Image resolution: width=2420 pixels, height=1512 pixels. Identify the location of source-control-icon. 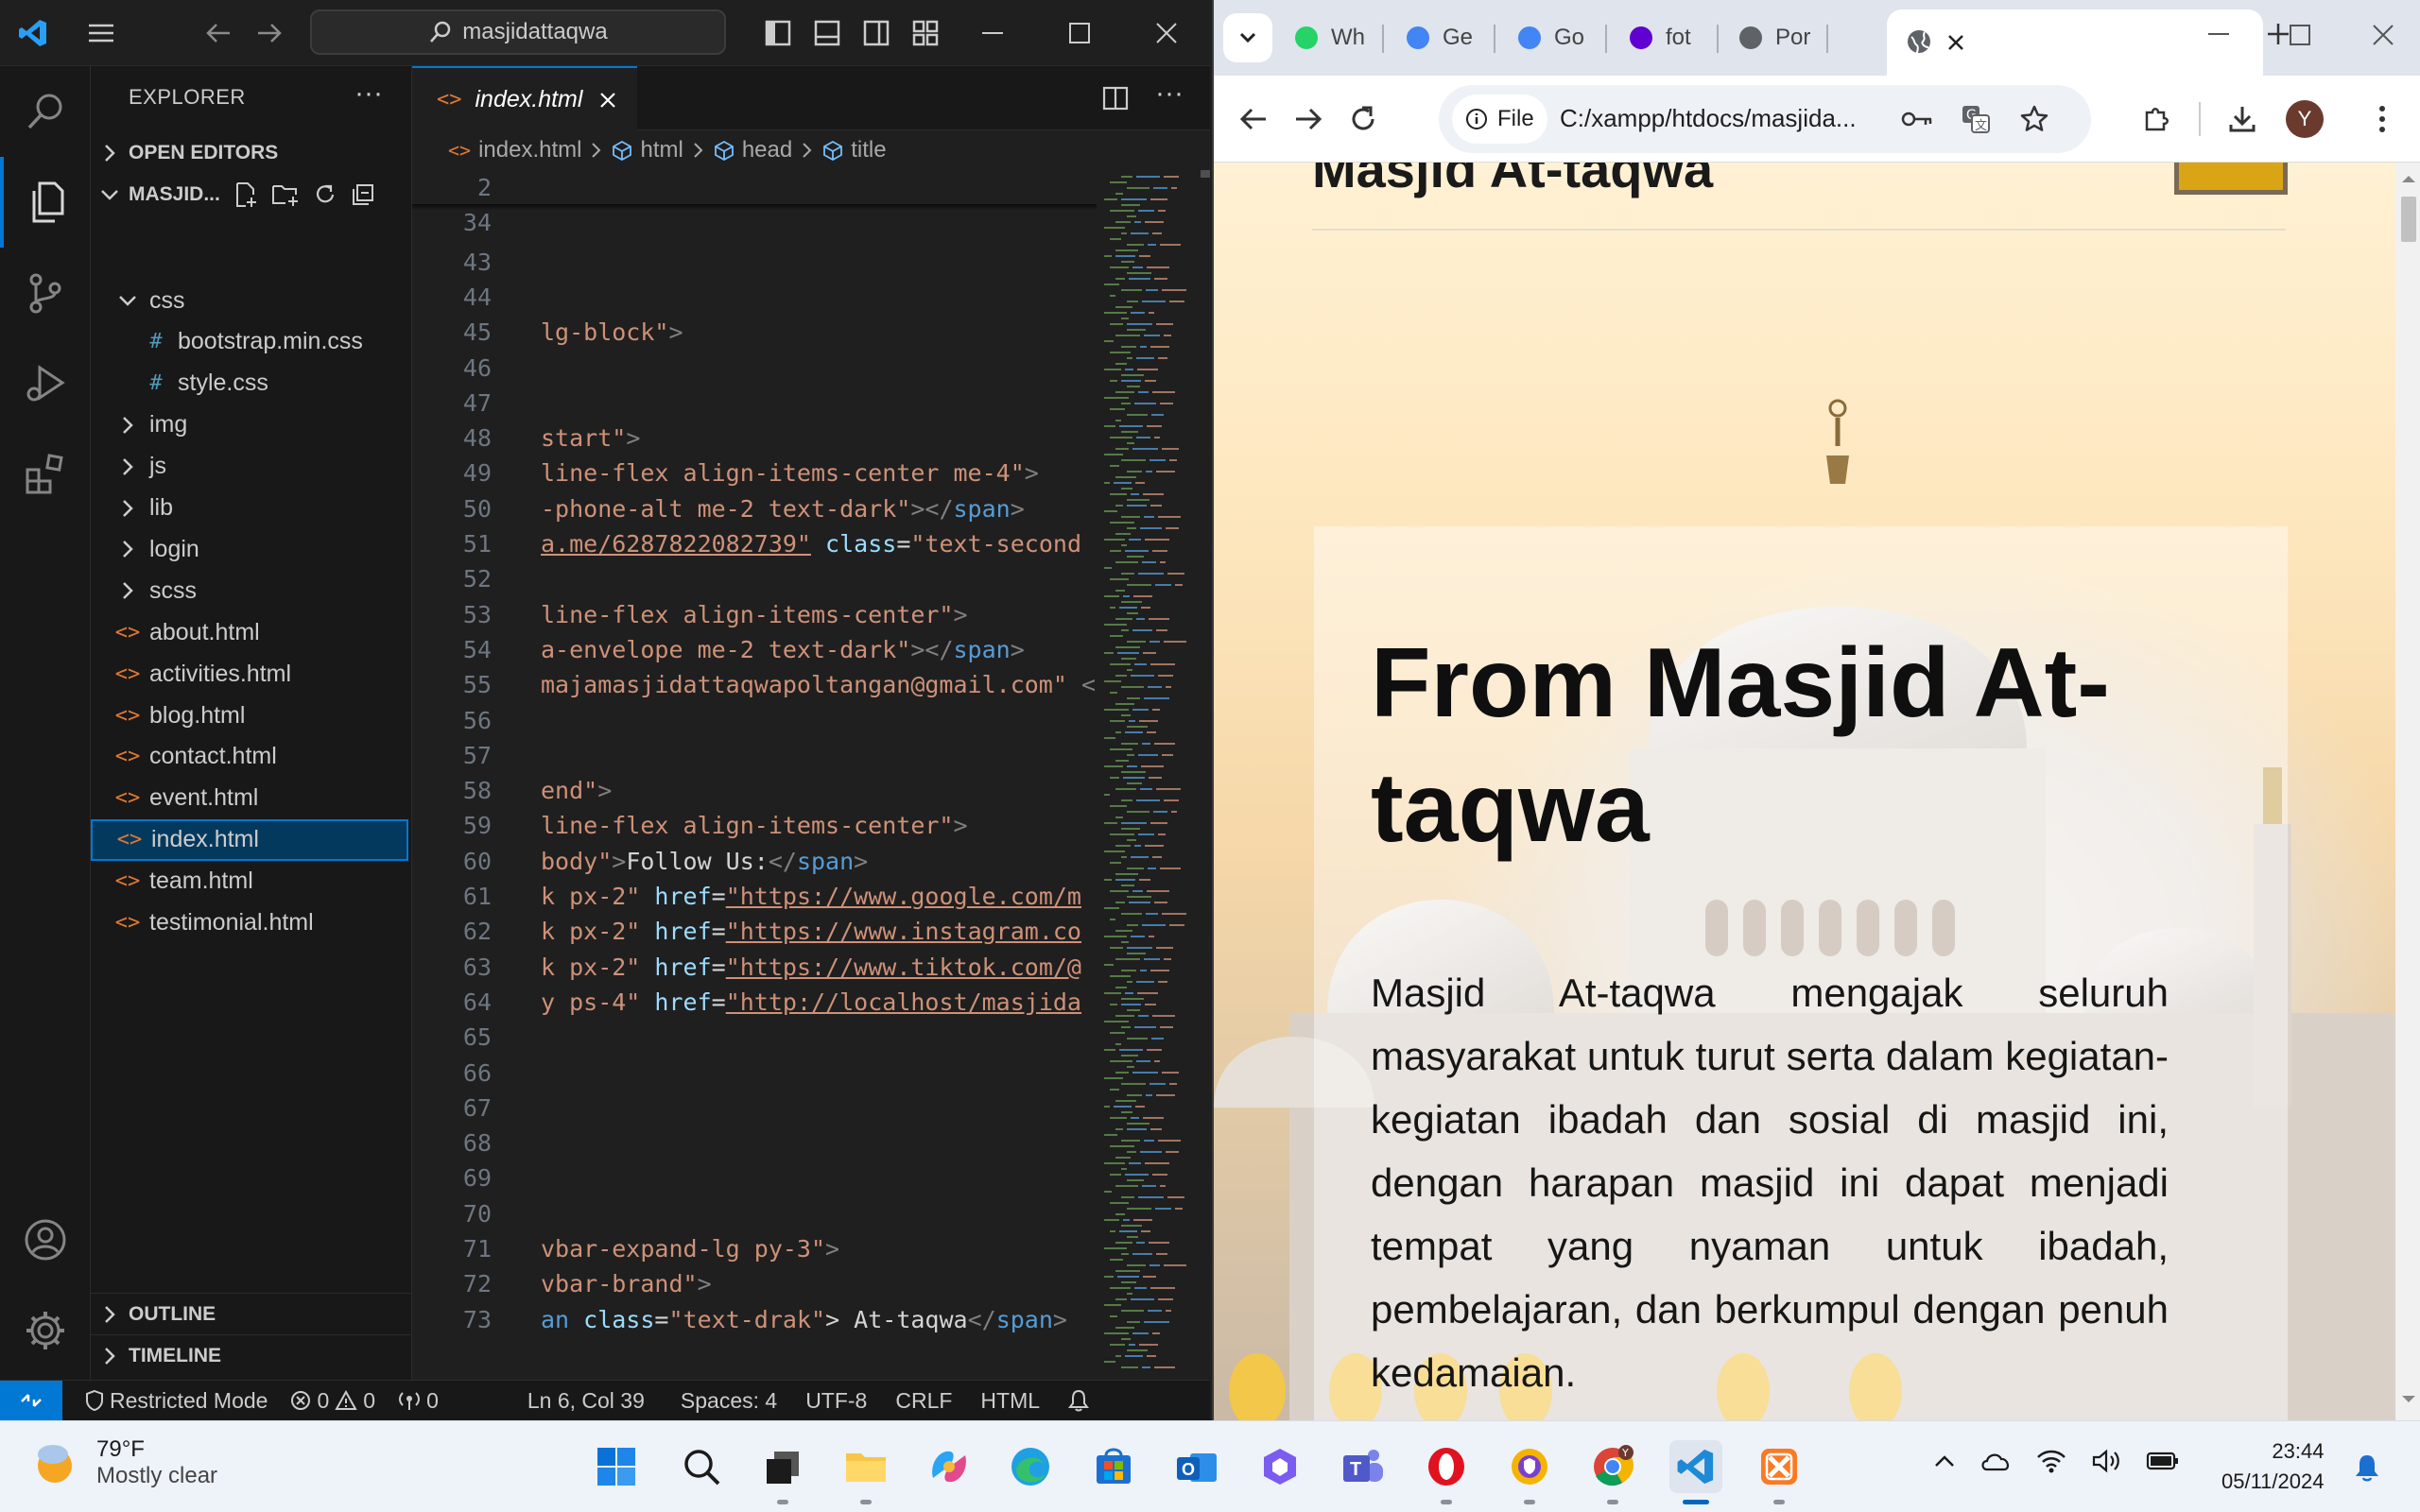
(45, 293).